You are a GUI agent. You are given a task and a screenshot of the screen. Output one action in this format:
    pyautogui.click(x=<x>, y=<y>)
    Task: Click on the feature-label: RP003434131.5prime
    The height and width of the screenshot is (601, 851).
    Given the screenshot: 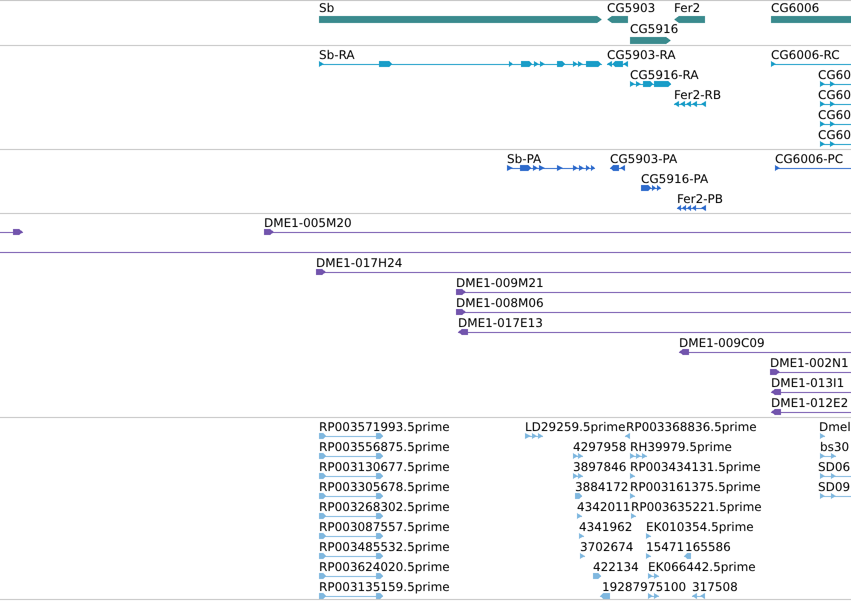 What is the action you would take?
    pyautogui.click(x=695, y=467)
    